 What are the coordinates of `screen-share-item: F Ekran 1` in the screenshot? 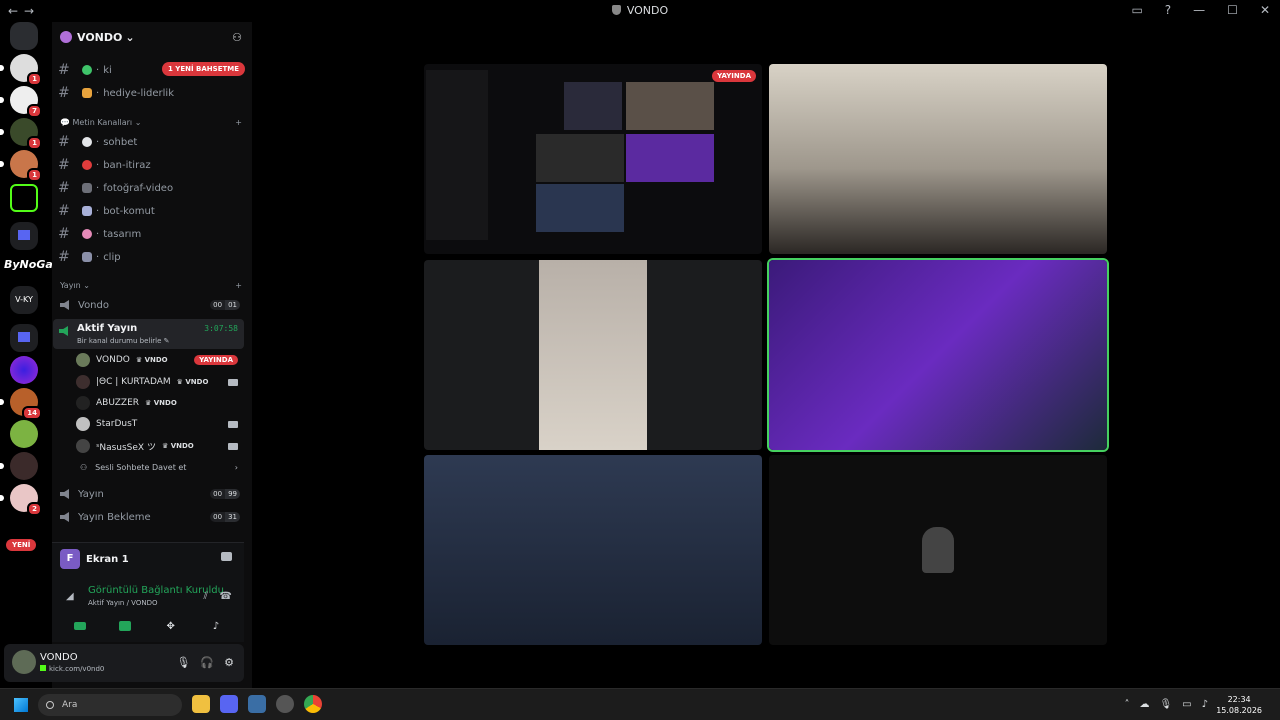 It's located at (94, 559).